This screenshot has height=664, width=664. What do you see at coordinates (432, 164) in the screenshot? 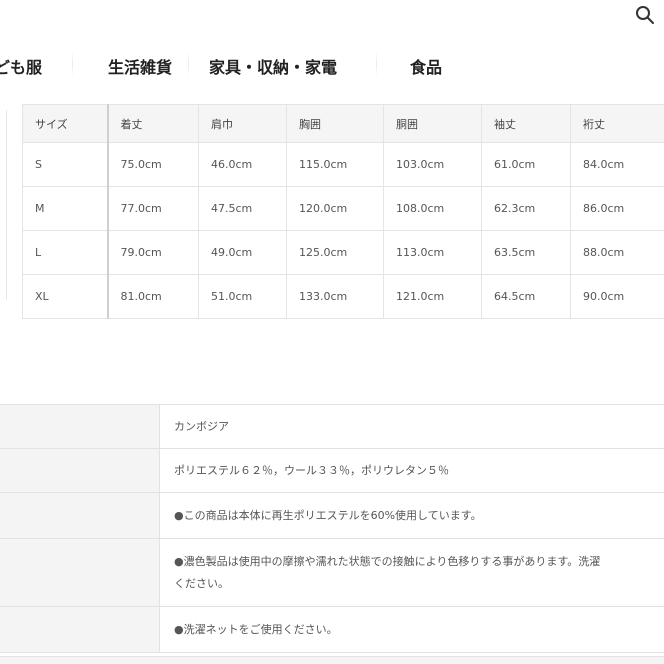
I see `table-cell: 103.0cm` at bounding box center [432, 164].